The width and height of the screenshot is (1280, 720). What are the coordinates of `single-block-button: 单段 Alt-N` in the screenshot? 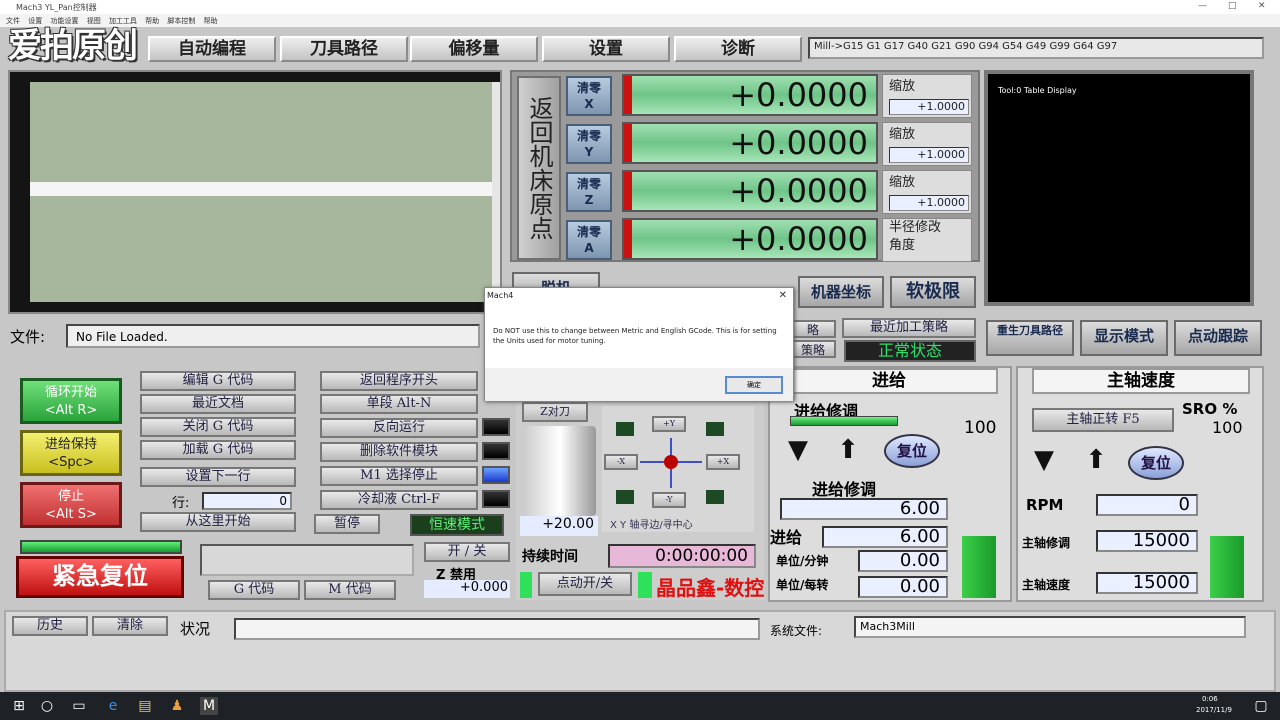 It's located at (399, 404).